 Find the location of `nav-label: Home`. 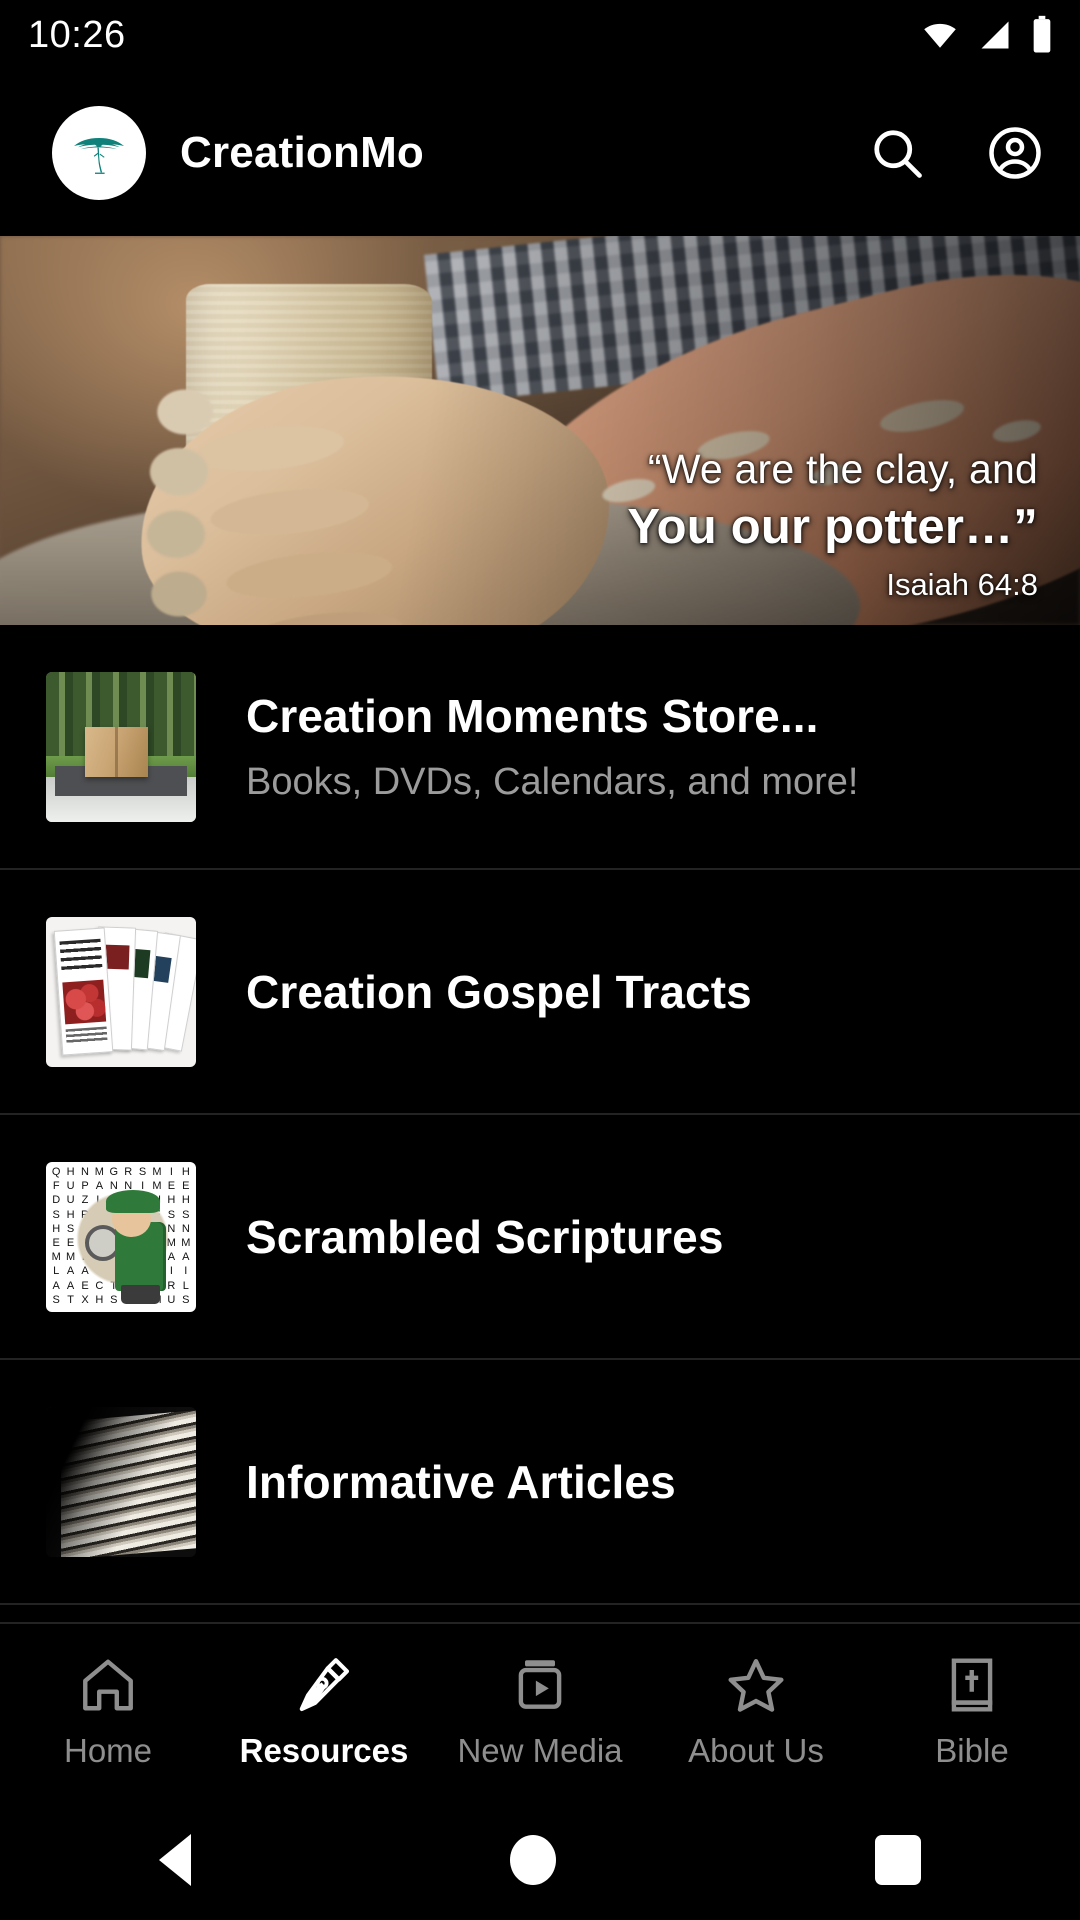

nav-label: Home is located at coordinates (108, 1750).